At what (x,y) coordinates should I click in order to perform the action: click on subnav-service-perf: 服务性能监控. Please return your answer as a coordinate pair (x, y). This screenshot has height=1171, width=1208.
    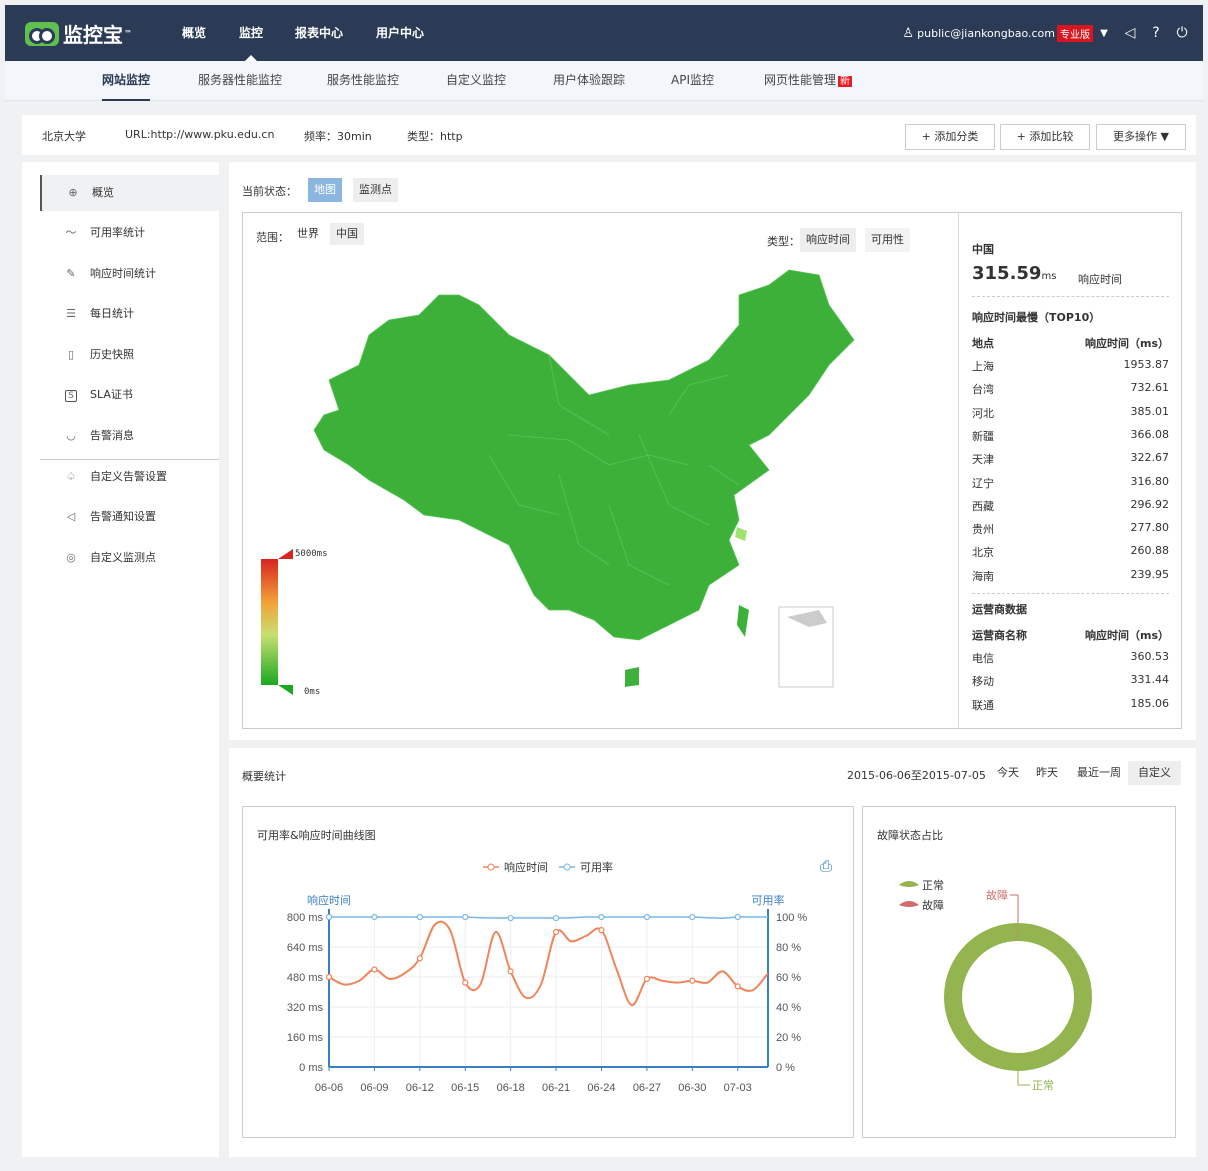
    Looking at the image, I should click on (363, 81).